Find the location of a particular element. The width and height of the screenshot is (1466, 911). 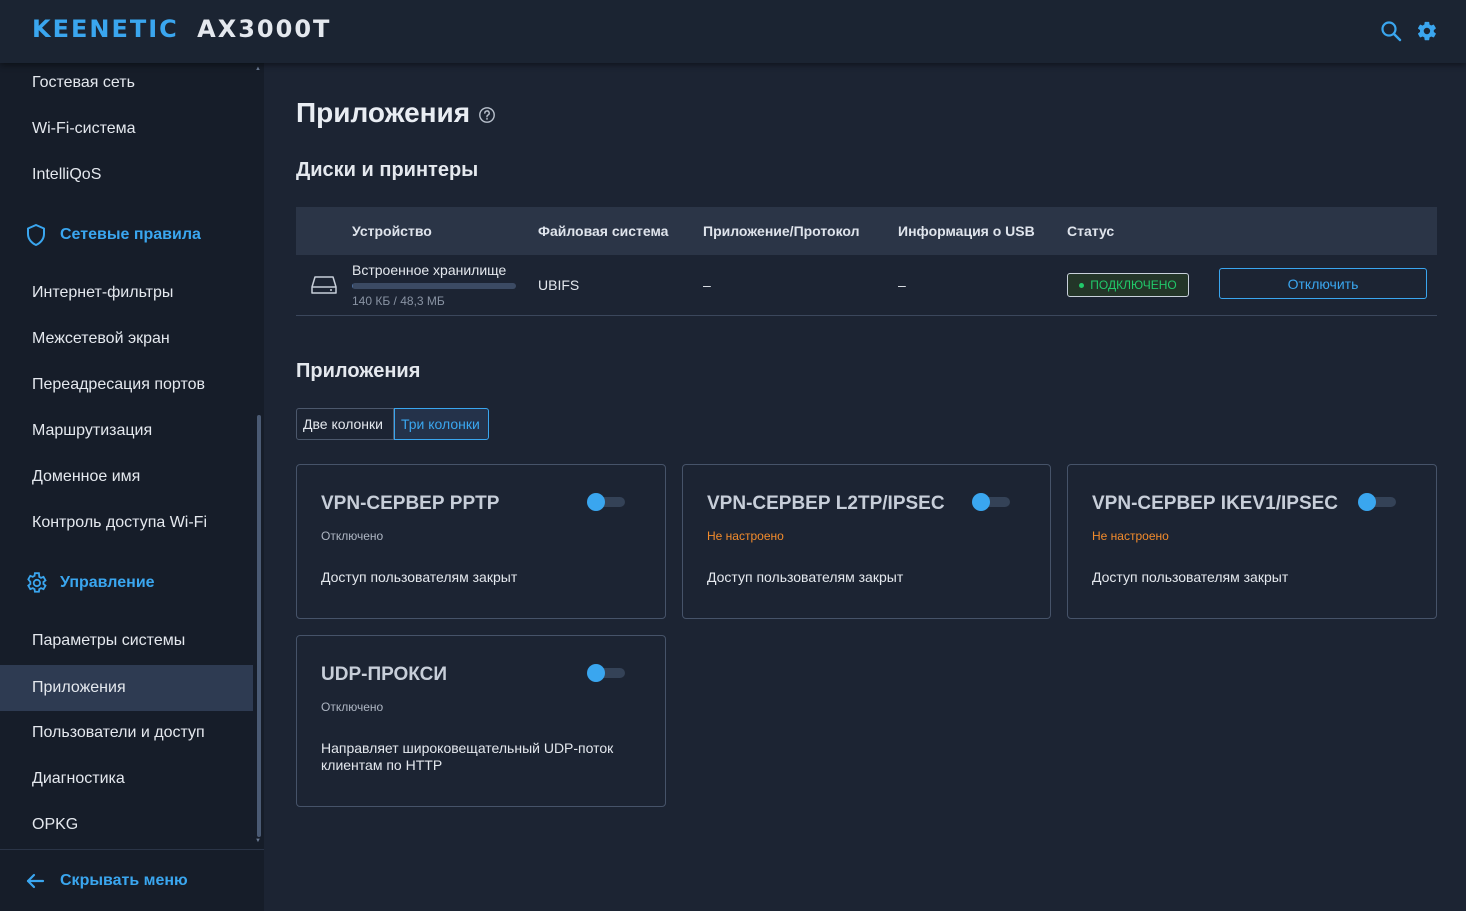

arrow-left-icon is located at coordinates (35, 881).